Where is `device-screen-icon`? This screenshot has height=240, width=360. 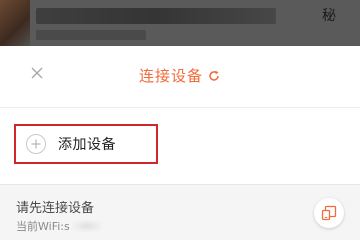
device-screen-icon is located at coordinates (329, 213).